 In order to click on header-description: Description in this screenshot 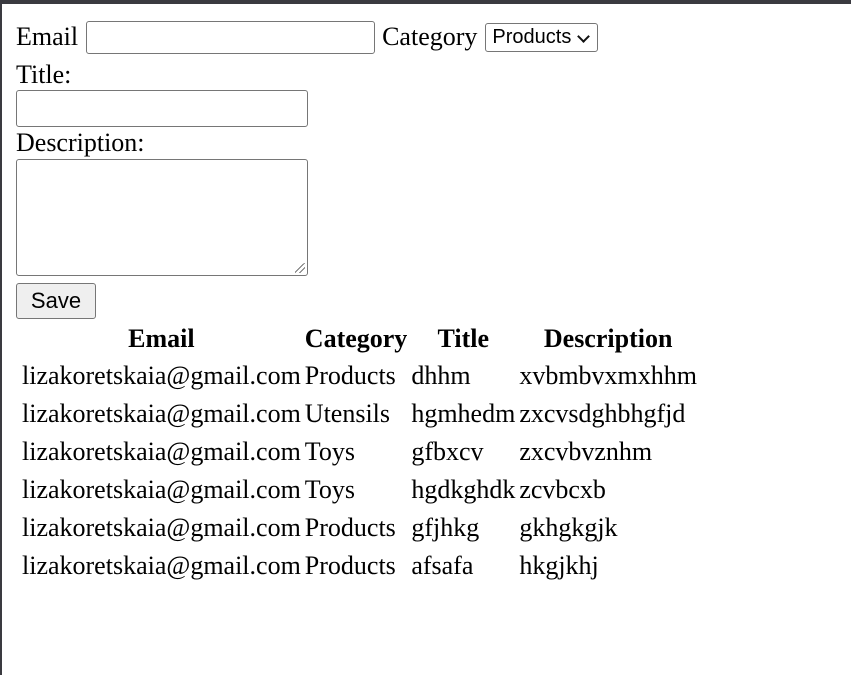, I will do `click(608, 338)`.